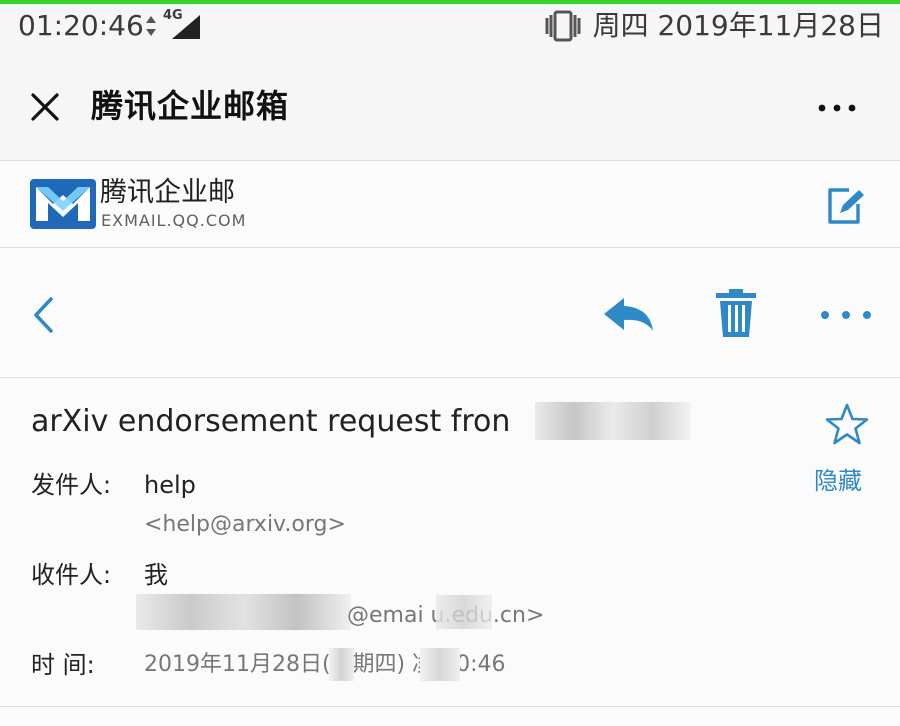  What do you see at coordinates (151, 26) in the screenshot?
I see `data-activity-icon` at bounding box center [151, 26].